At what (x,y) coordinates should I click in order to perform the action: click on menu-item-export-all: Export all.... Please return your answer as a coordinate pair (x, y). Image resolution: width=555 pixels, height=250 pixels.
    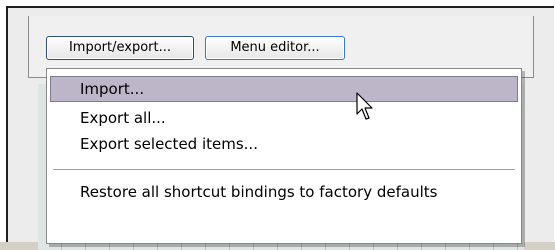
    Looking at the image, I should click on (284, 118).